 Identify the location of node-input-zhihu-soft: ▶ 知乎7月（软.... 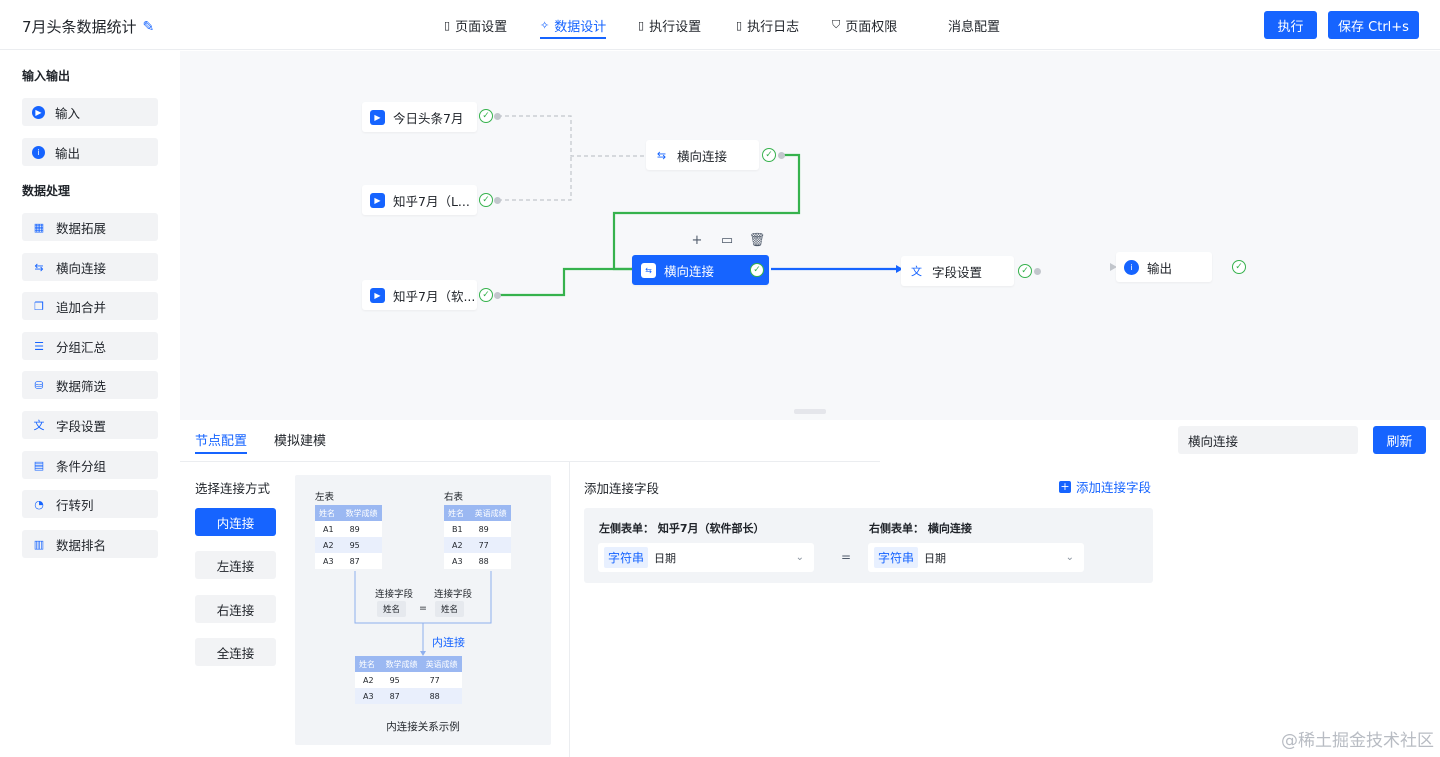
(419, 295).